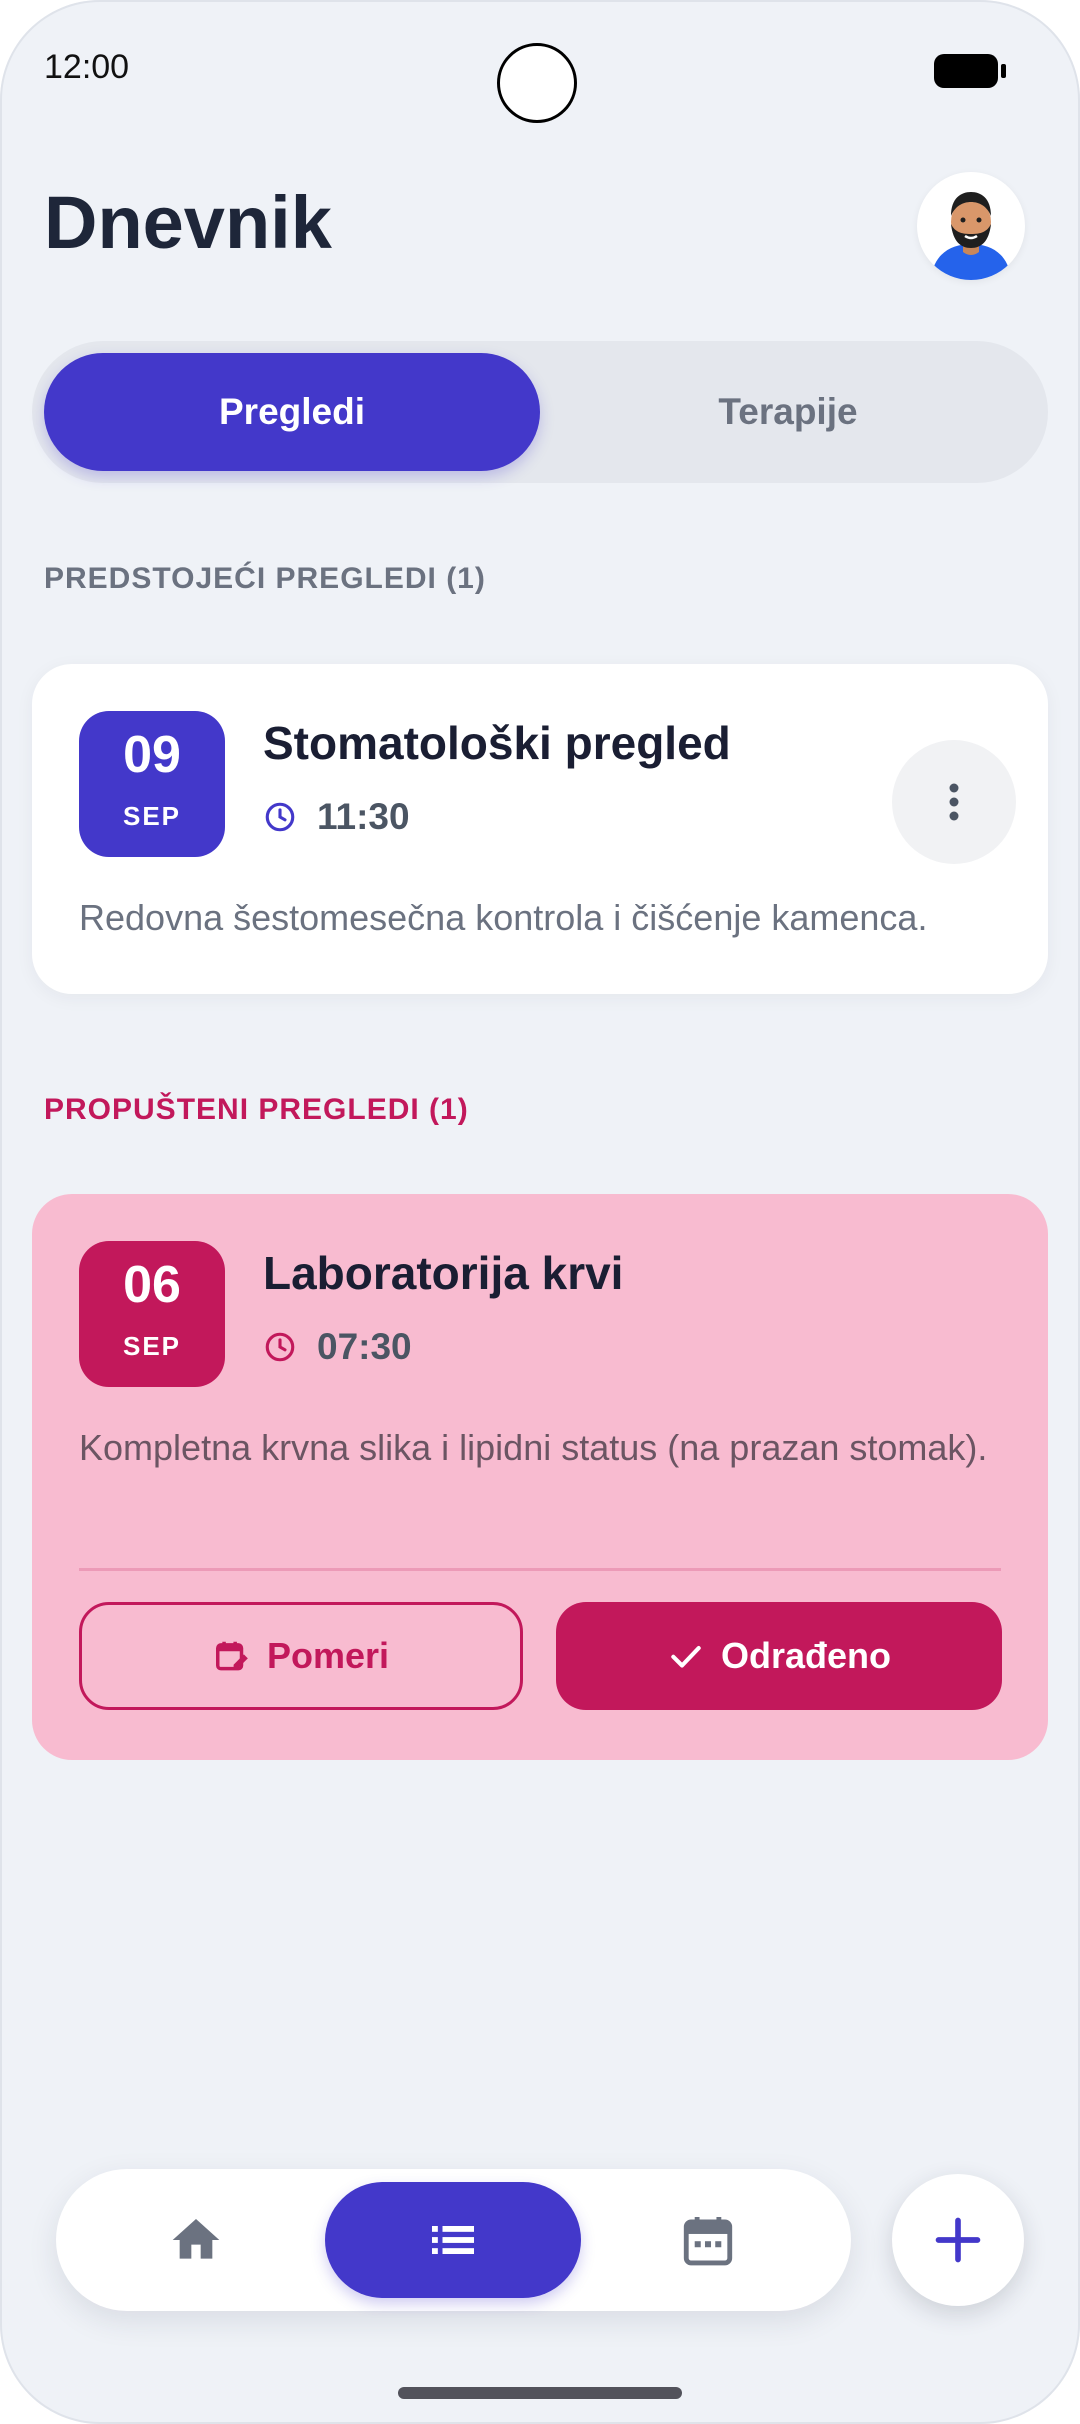  What do you see at coordinates (971, 236) in the screenshot?
I see `avatar-icon` at bounding box center [971, 236].